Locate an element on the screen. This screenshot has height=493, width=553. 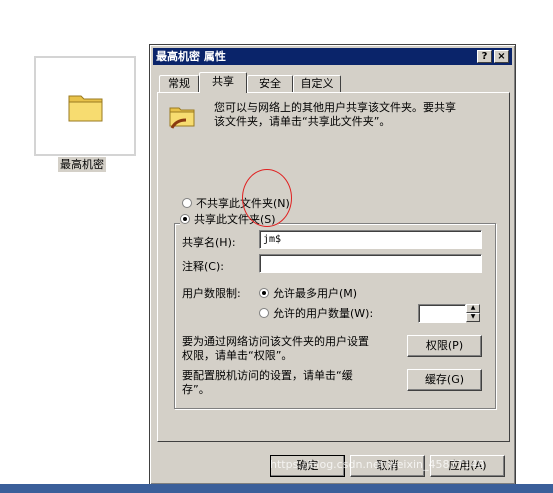
tab-sharing: 共享 is located at coordinates (223, 82).